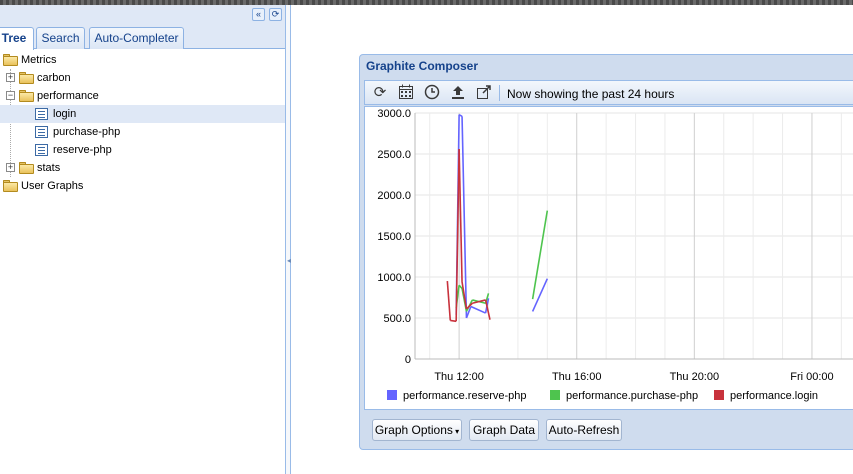  Describe the element at coordinates (394, 155) in the screenshot. I see `y-tick-label: 2500.0` at that location.